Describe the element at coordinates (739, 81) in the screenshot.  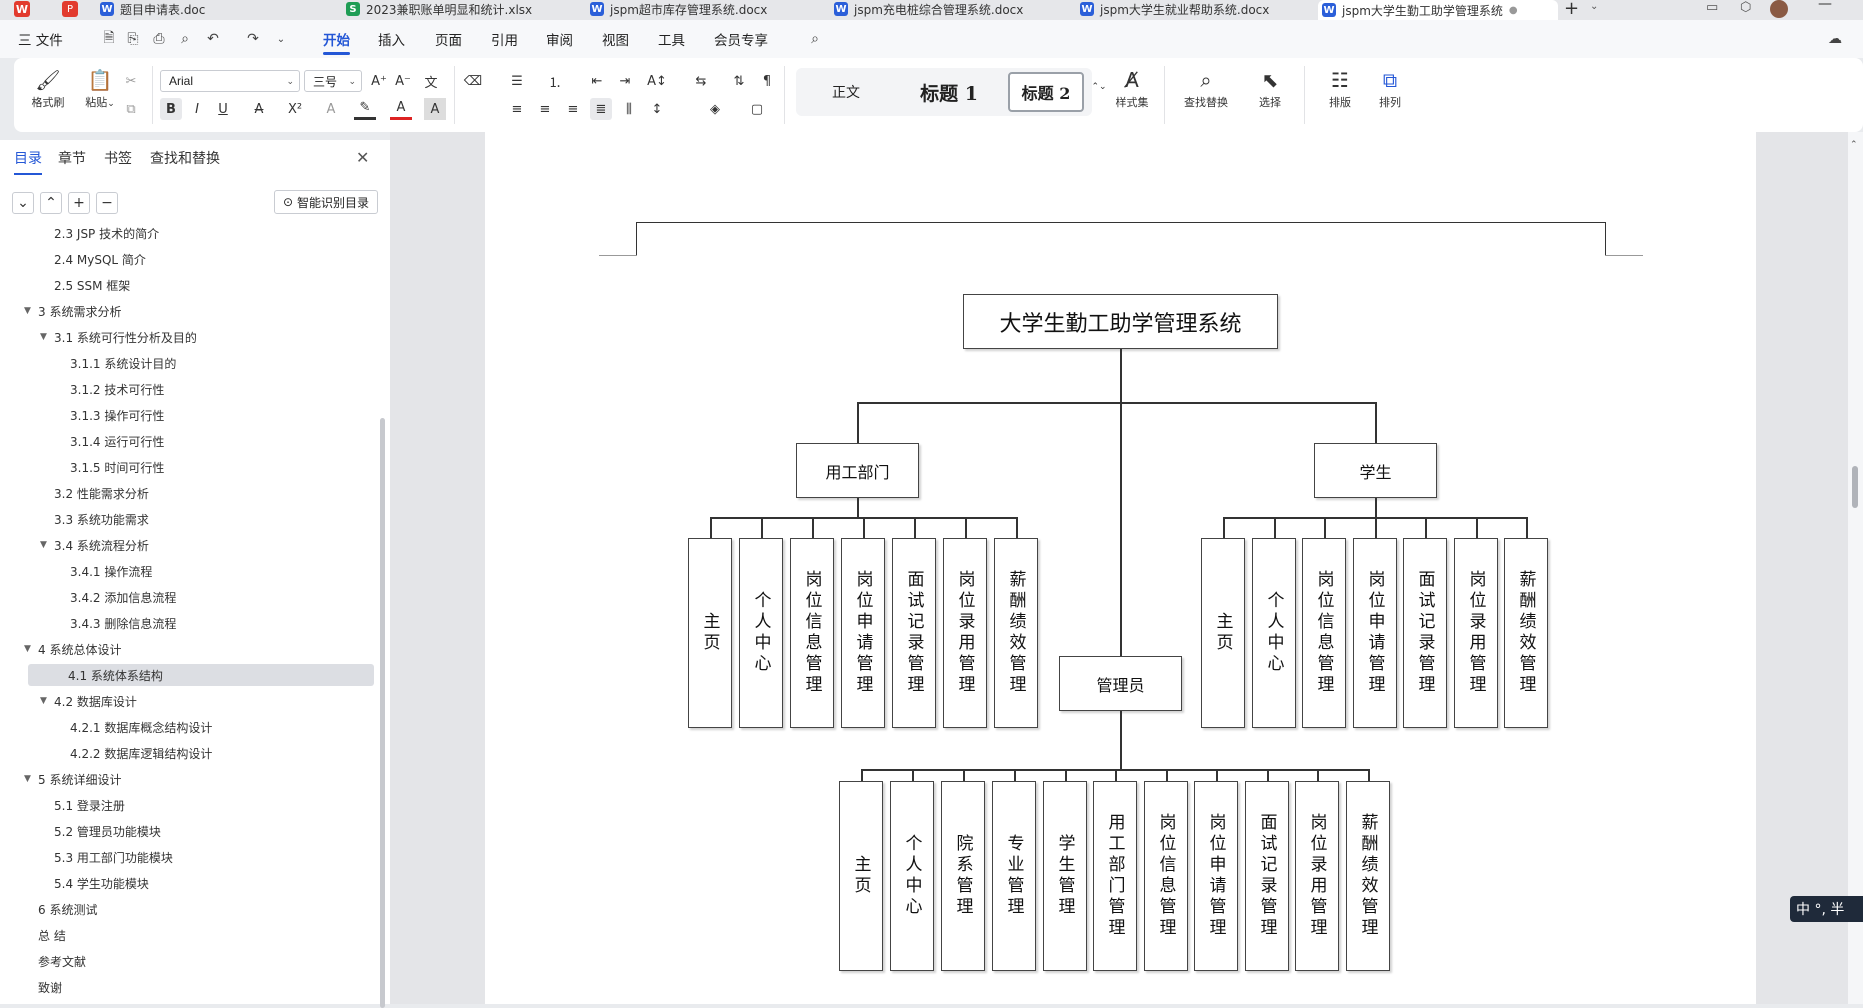
I see `sort-icon: ⇅` at that location.